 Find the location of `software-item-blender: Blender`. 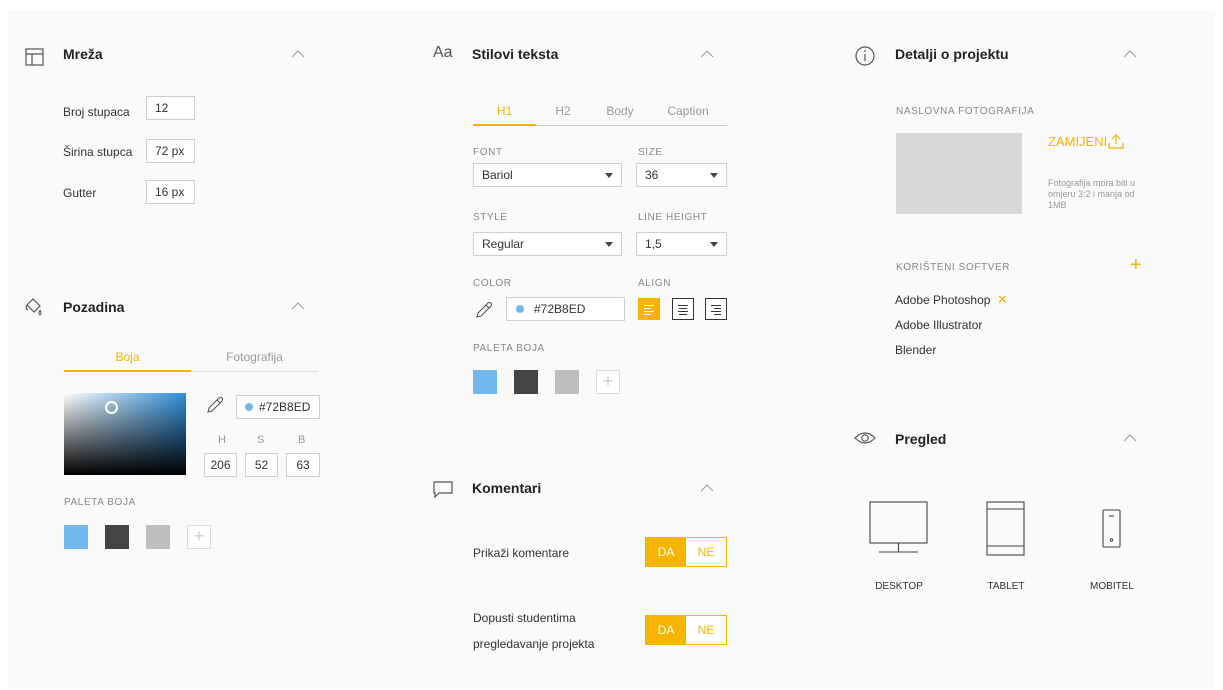

software-item-blender: Blender is located at coordinates (916, 350).